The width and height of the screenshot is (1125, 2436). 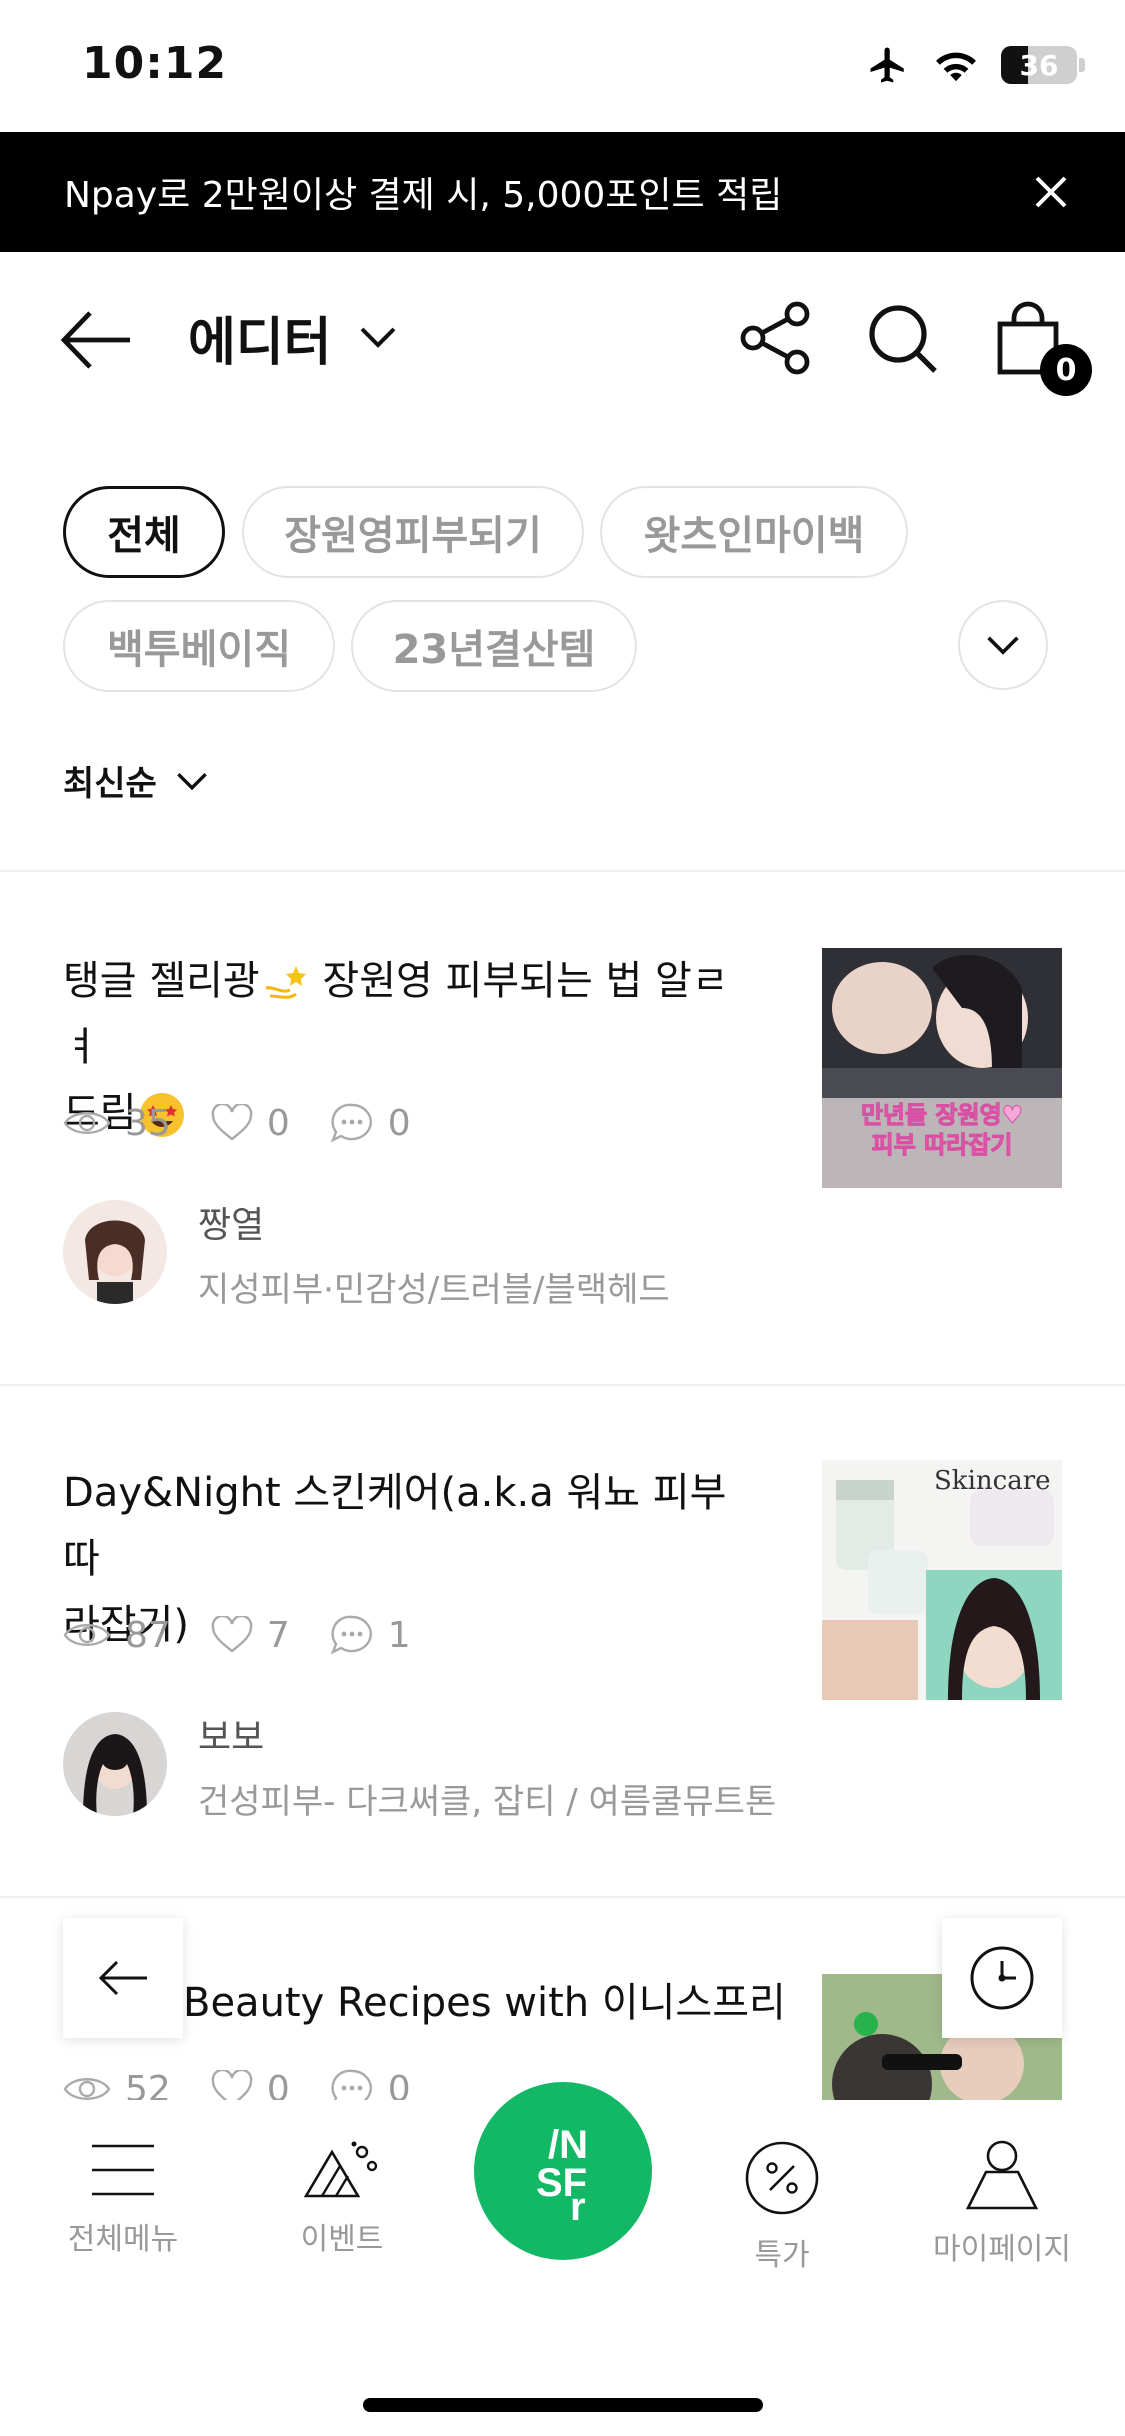 What do you see at coordinates (1039, 65) in the screenshot?
I see `battery-level: 36` at bounding box center [1039, 65].